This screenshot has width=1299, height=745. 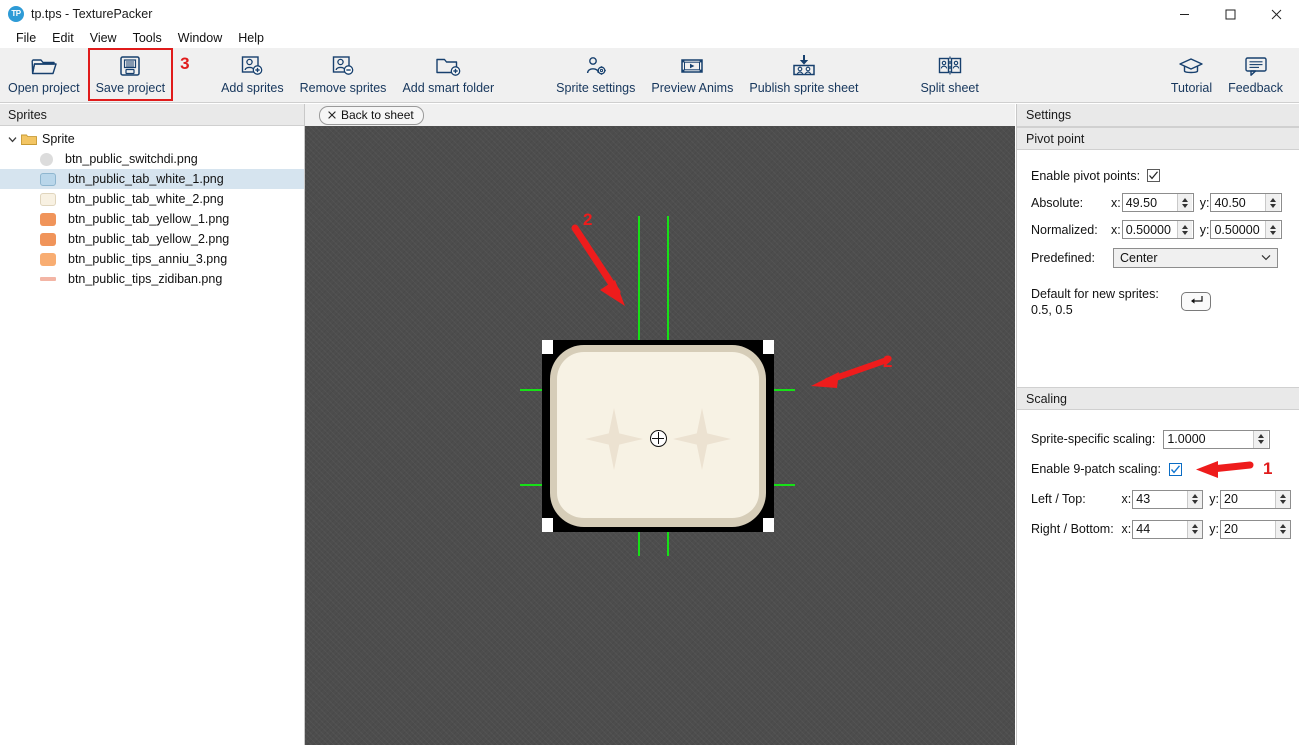 I want to click on minimize-button, so click(x=1184, y=14).